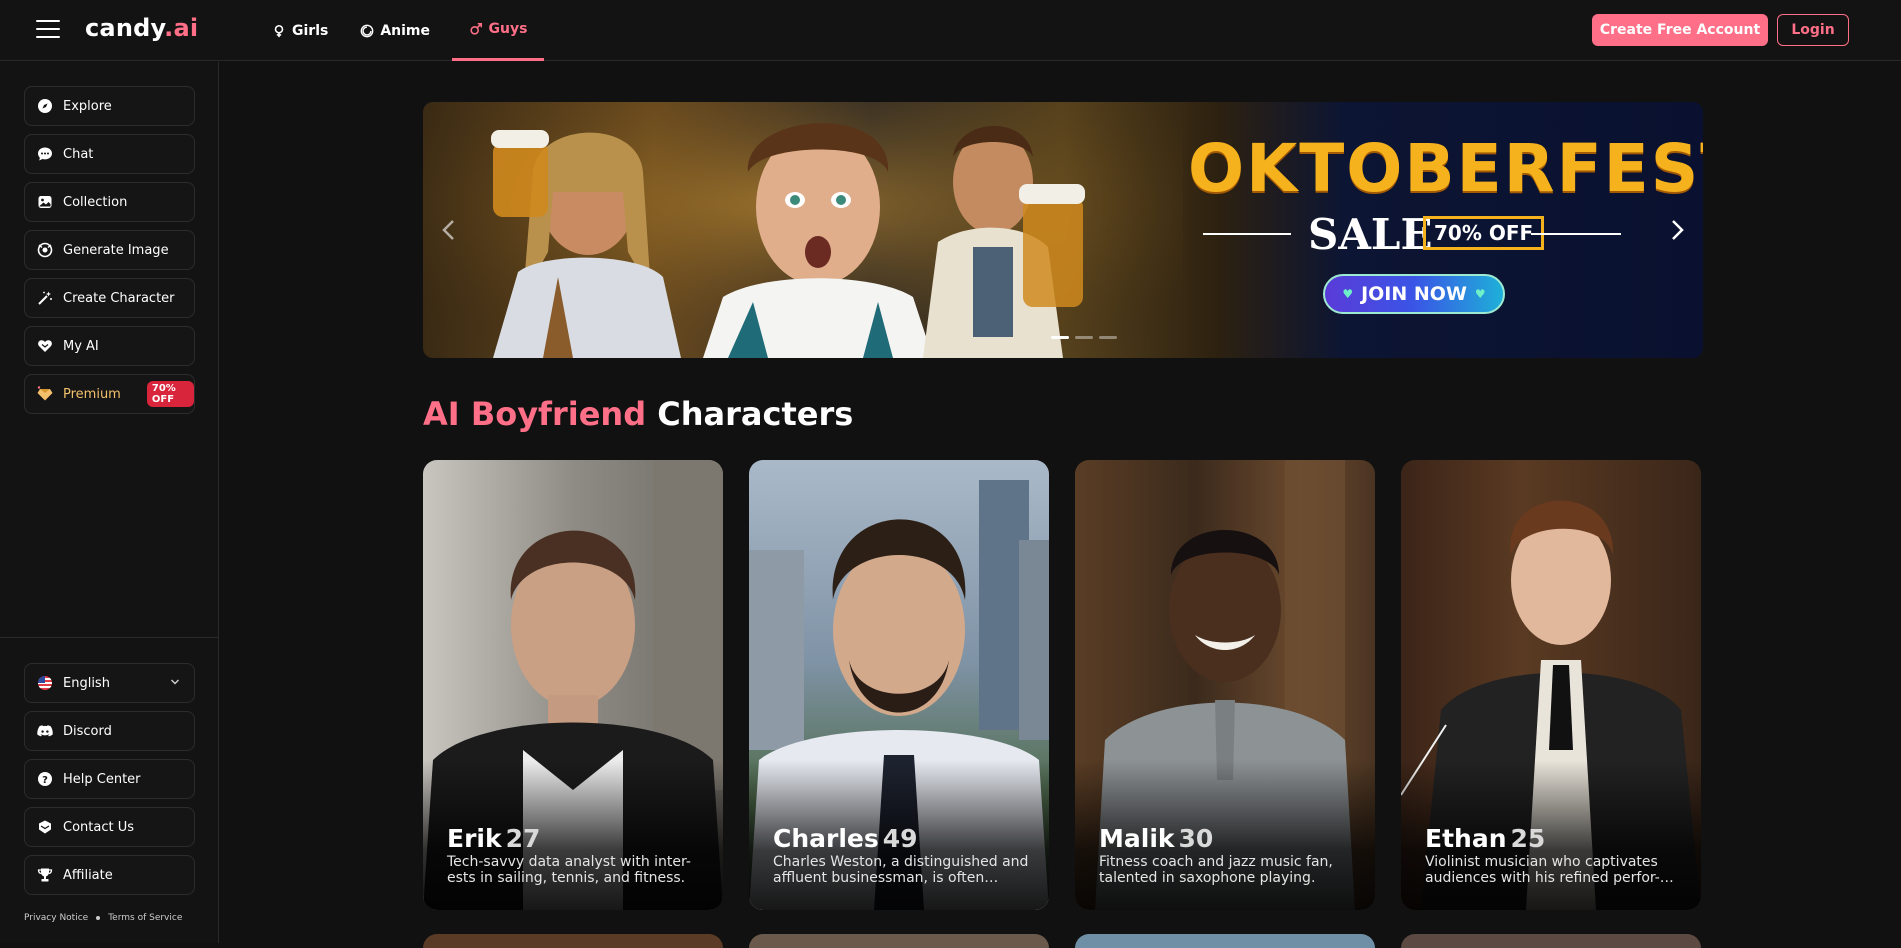  Describe the element at coordinates (81, 346) in the screenshot. I see `sidebar-item-label: My AI` at that location.